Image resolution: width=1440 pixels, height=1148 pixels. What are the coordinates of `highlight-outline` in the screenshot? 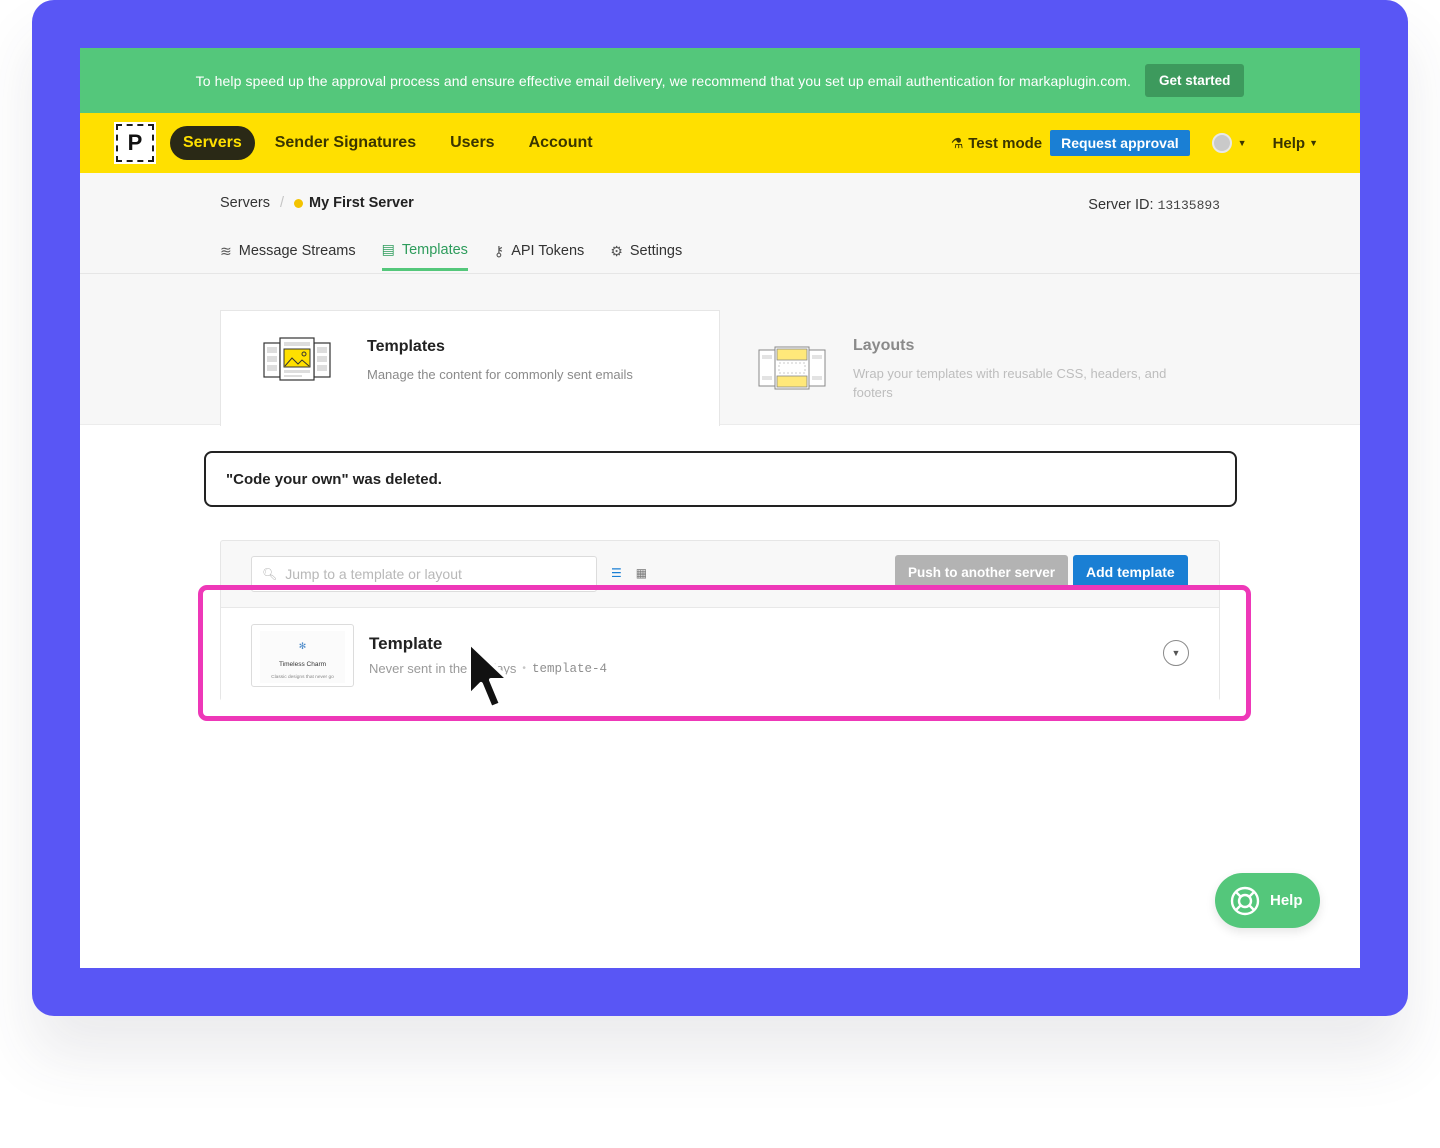 It's located at (724, 653).